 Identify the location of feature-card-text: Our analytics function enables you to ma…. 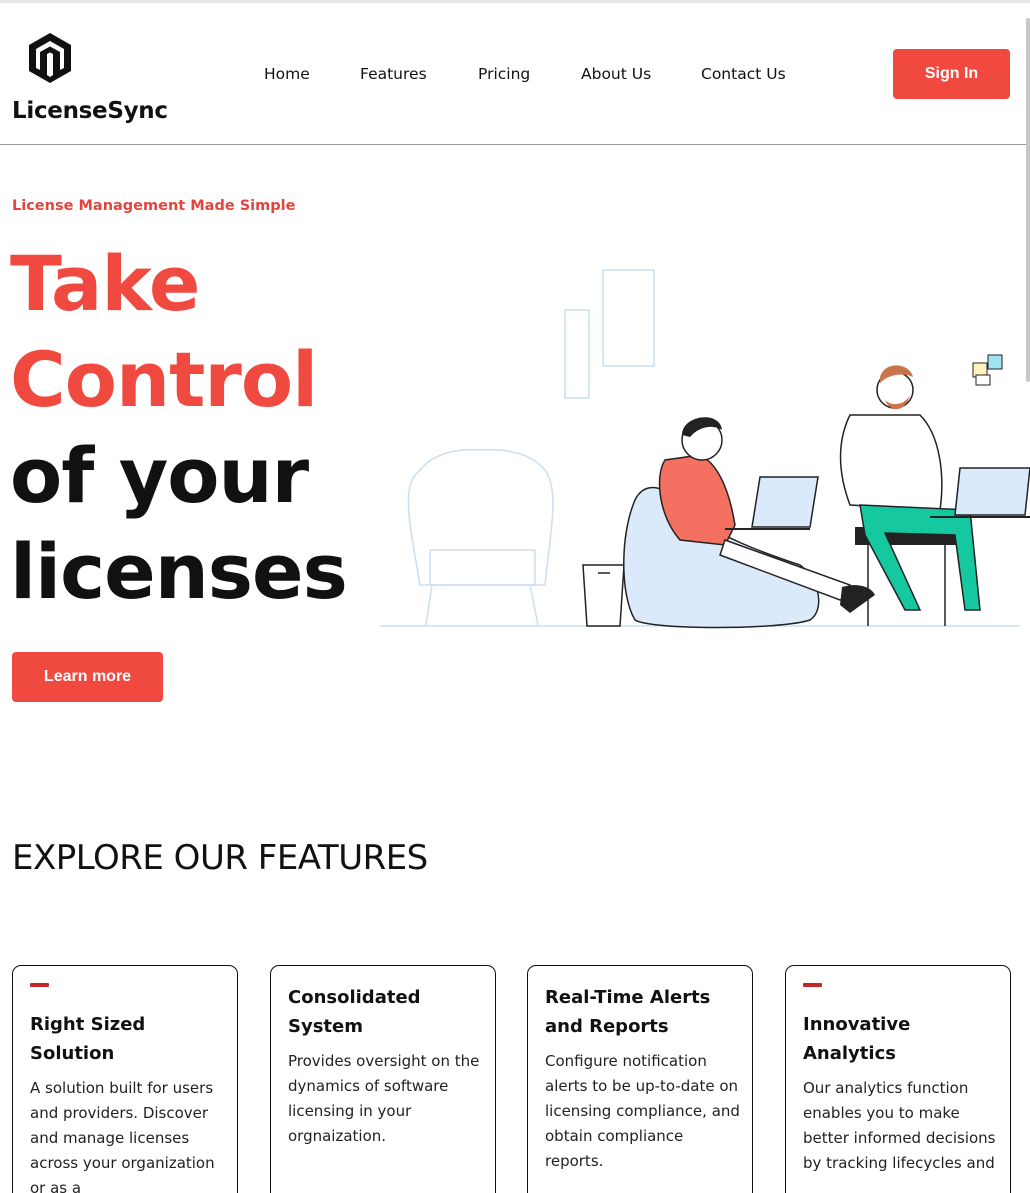
(899, 1125).